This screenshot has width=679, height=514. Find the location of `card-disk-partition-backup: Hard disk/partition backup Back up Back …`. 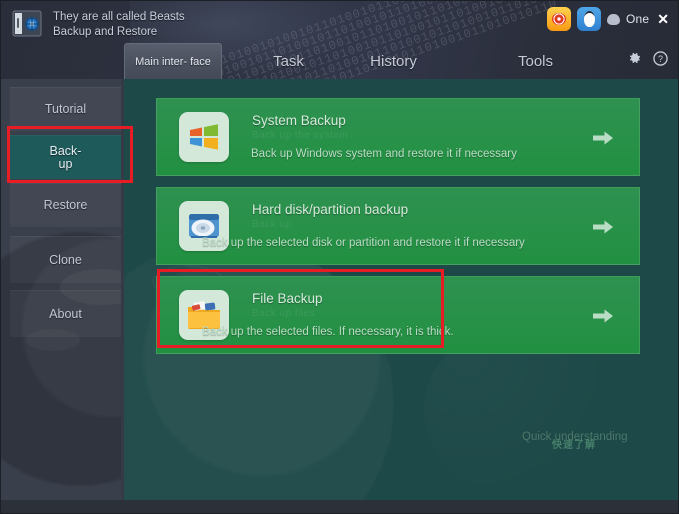

card-disk-partition-backup: Hard disk/partition backup Back up Back … is located at coordinates (398, 226).